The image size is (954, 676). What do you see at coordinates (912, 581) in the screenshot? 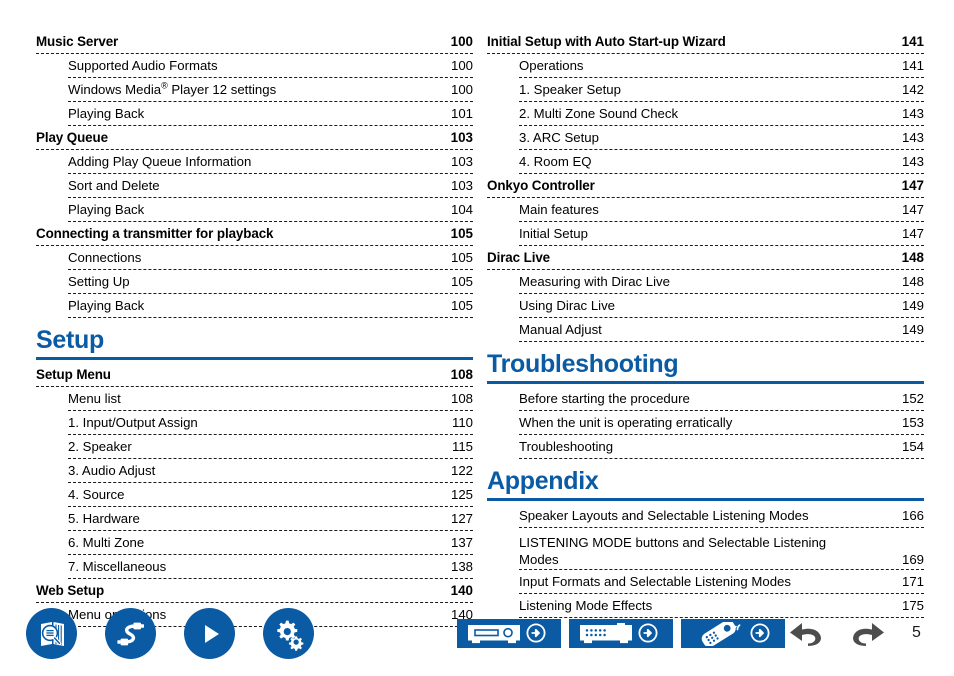
I see `toc-entry-page: 171` at bounding box center [912, 581].